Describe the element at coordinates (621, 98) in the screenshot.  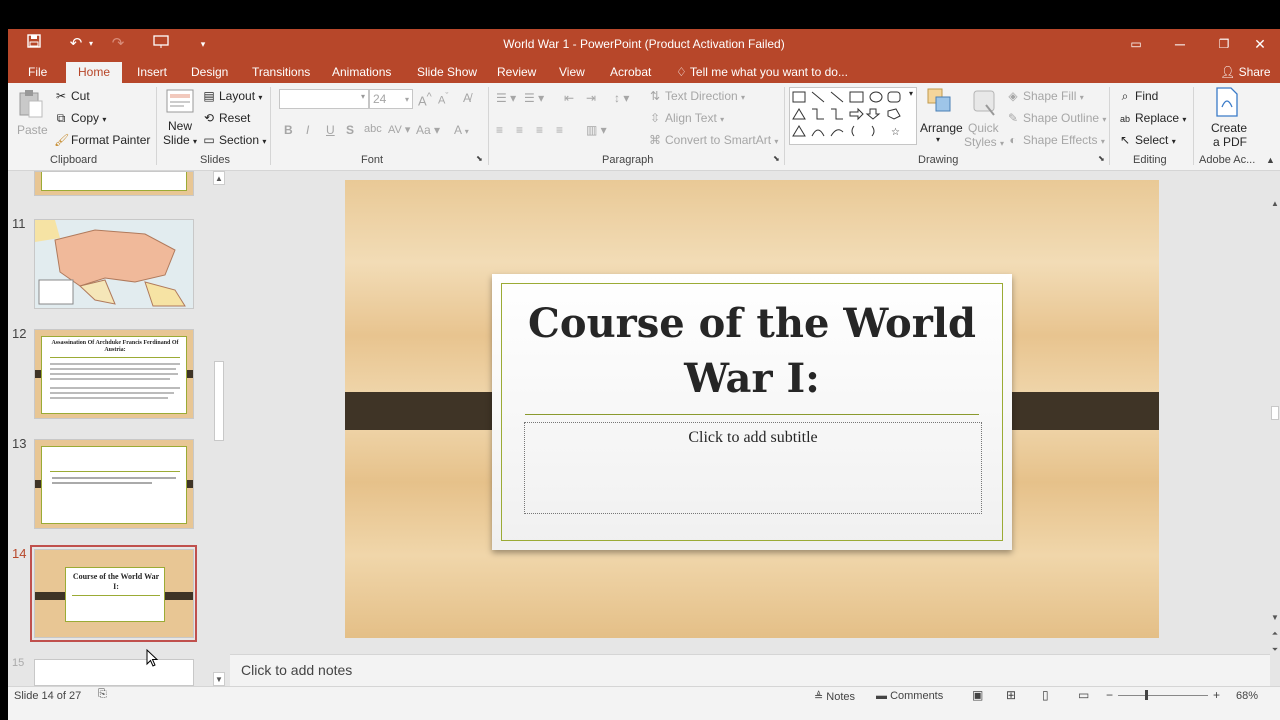
I see `line-spacing-icon: ↕ ▾` at that location.